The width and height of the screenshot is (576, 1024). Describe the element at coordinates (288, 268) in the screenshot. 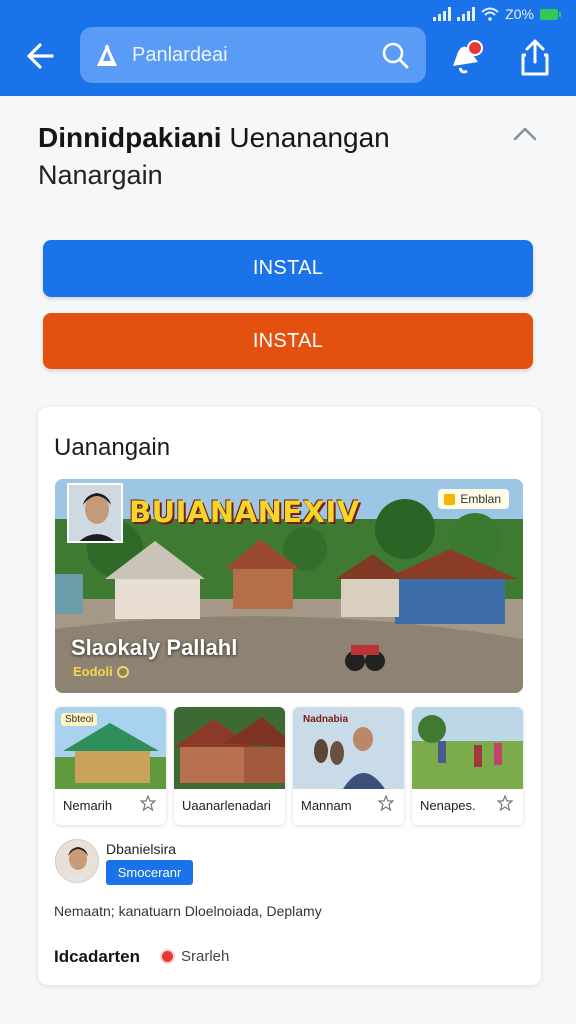

I see `install-button-primary: INSTAL` at that location.